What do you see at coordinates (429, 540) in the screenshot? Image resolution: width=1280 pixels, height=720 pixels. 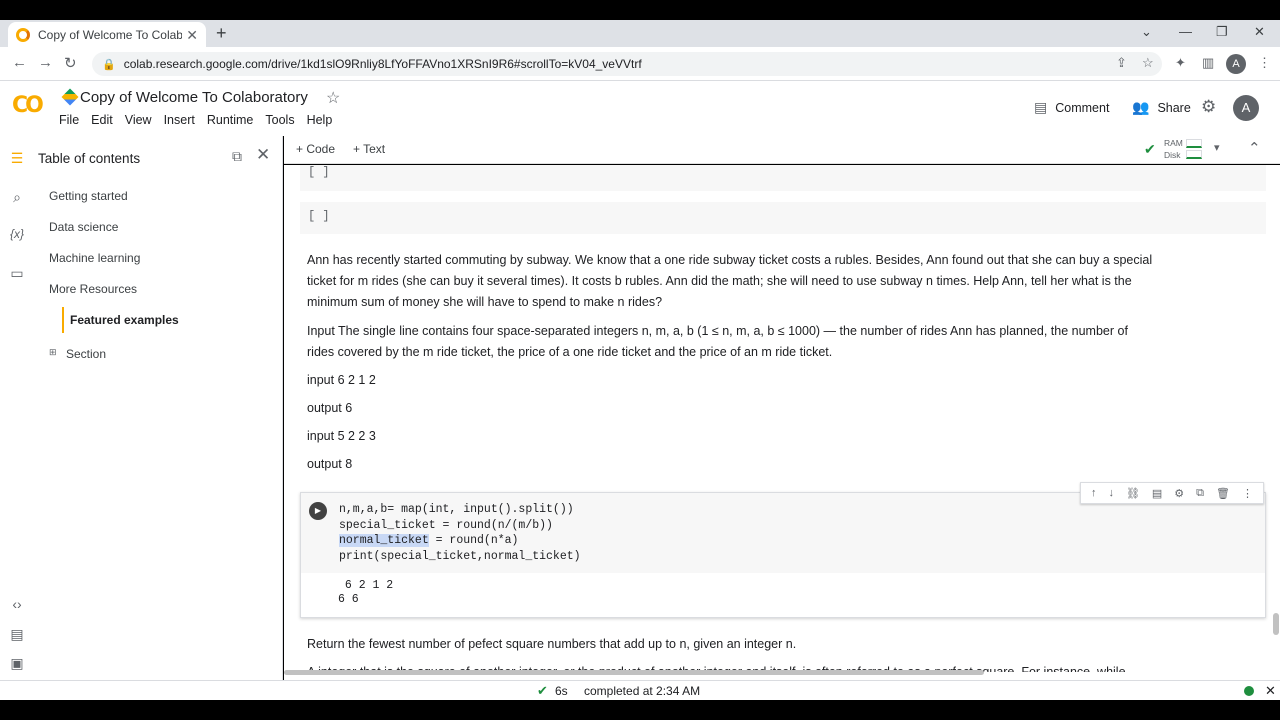 I see `code-line: normal_ticket = round(n*a)` at bounding box center [429, 540].